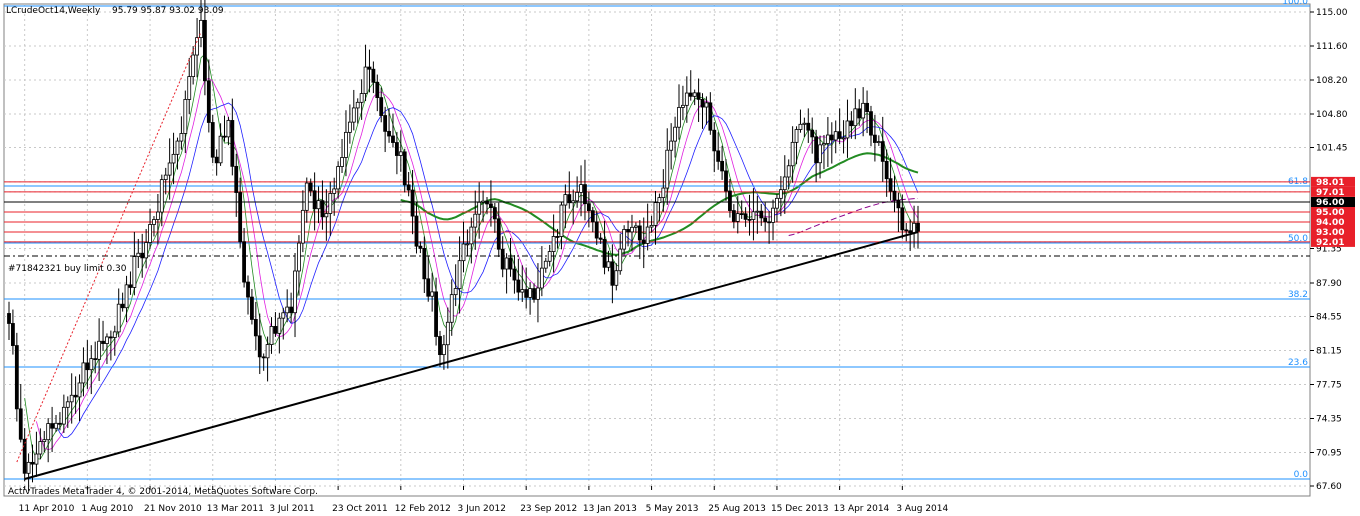 The height and width of the screenshot is (516, 1360). What do you see at coordinates (212, 139) in the screenshot?
I see `candle` at bounding box center [212, 139].